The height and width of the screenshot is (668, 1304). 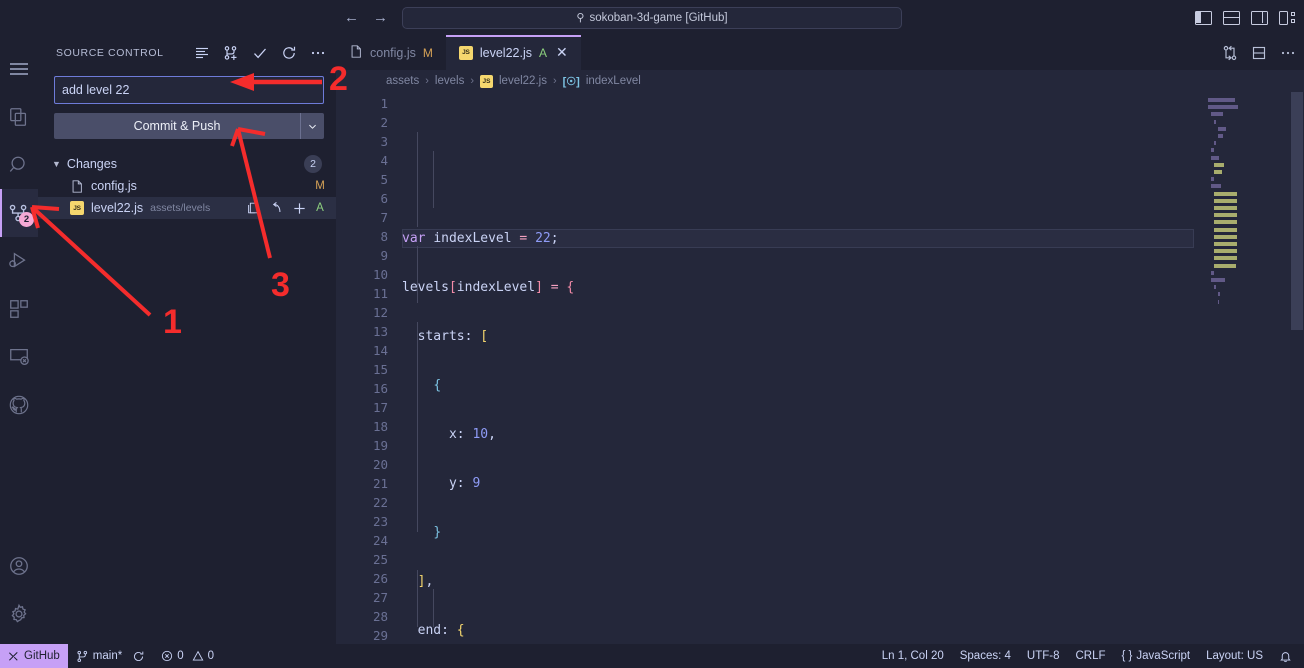 I want to click on status-badge: A, so click(x=320, y=208).